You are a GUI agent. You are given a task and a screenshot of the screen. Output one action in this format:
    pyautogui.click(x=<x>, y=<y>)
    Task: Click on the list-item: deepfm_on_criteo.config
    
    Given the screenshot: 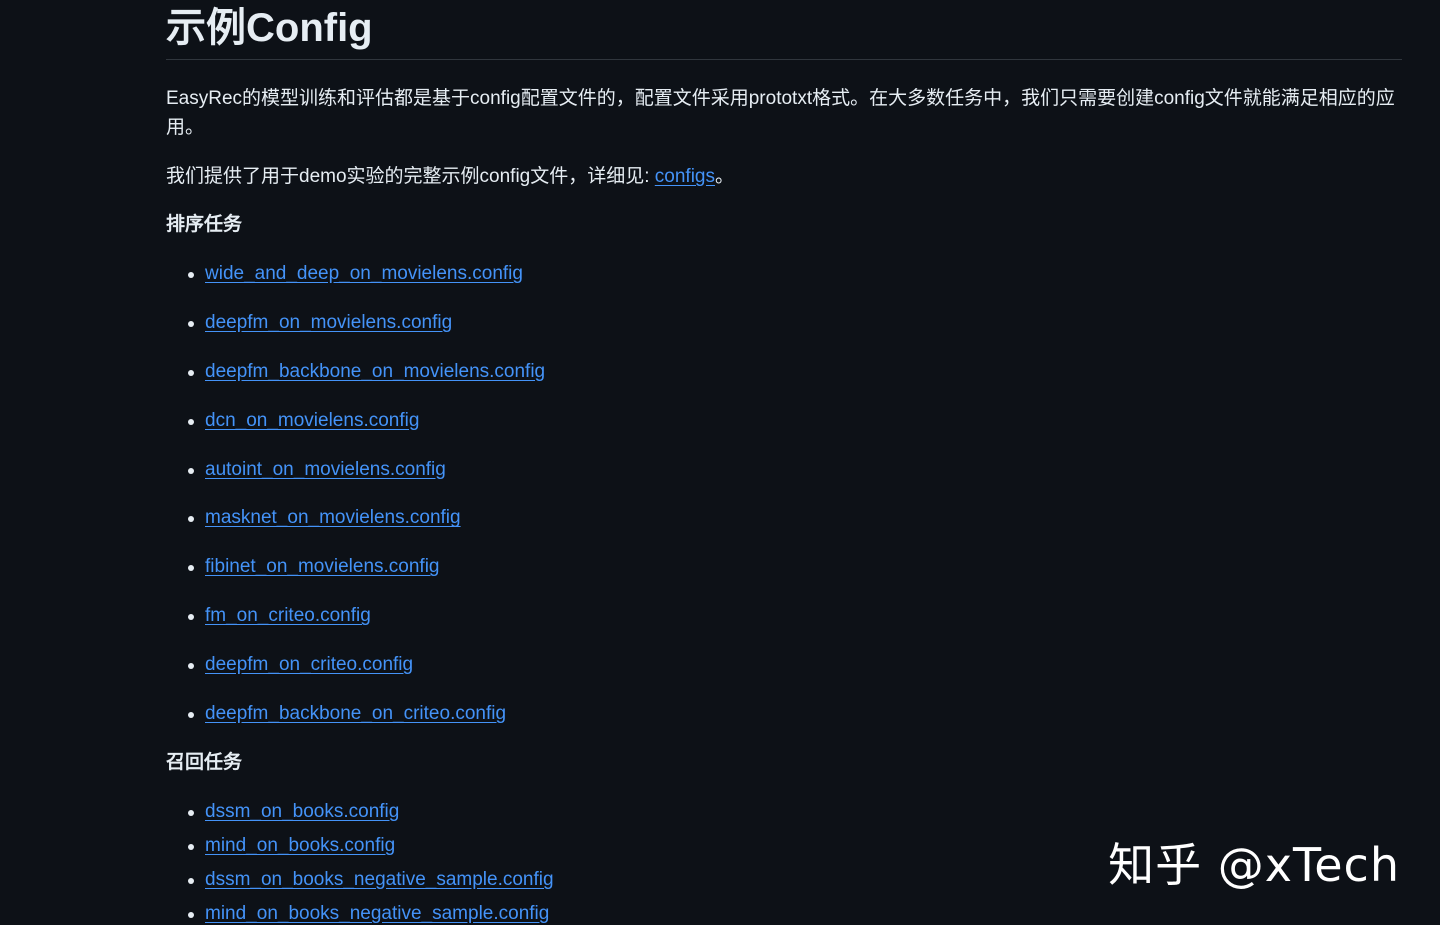 What is the action you would take?
    pyautogui.click(x=355, y=675)
    